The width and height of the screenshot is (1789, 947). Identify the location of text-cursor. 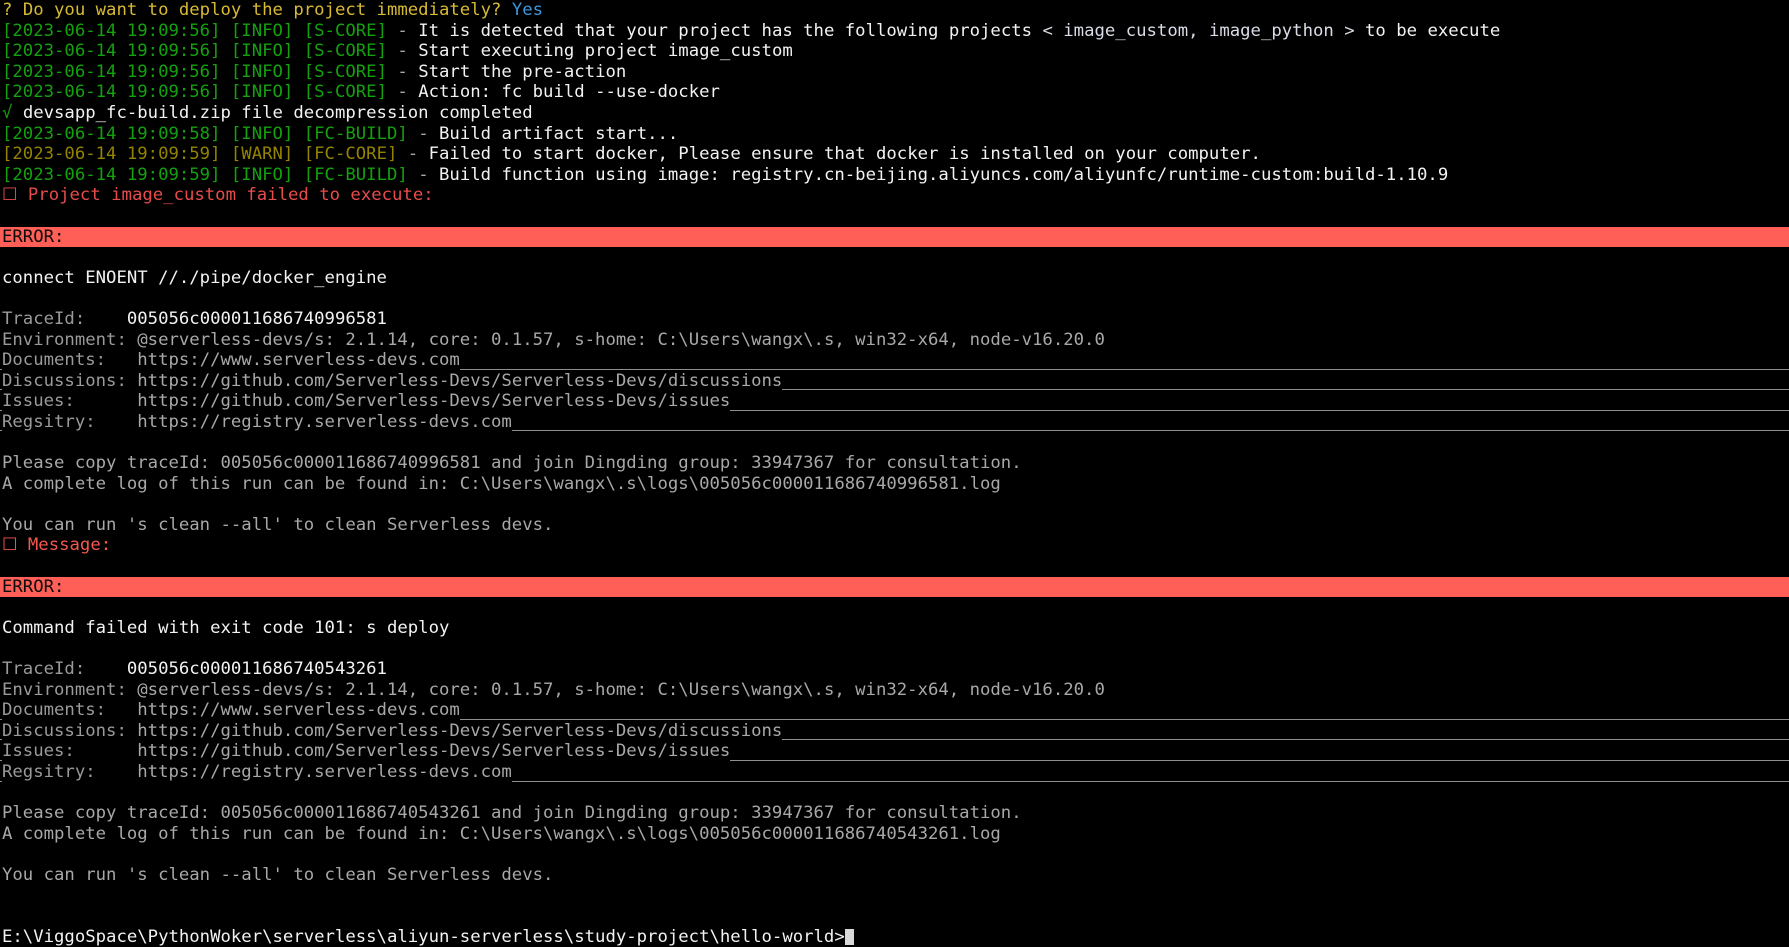
(849, 936).